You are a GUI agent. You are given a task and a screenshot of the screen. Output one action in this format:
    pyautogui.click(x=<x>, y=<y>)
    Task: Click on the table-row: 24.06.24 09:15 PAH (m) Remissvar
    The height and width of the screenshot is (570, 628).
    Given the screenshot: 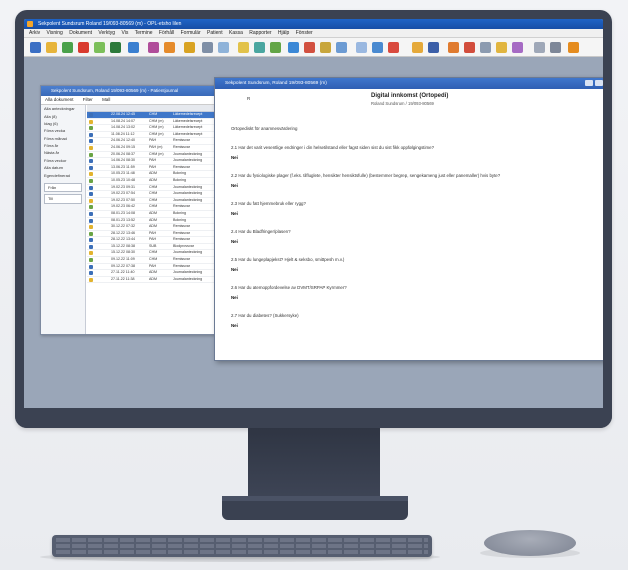 What is the action you would take?
    pyautogui.click(x=152, y=148)
    